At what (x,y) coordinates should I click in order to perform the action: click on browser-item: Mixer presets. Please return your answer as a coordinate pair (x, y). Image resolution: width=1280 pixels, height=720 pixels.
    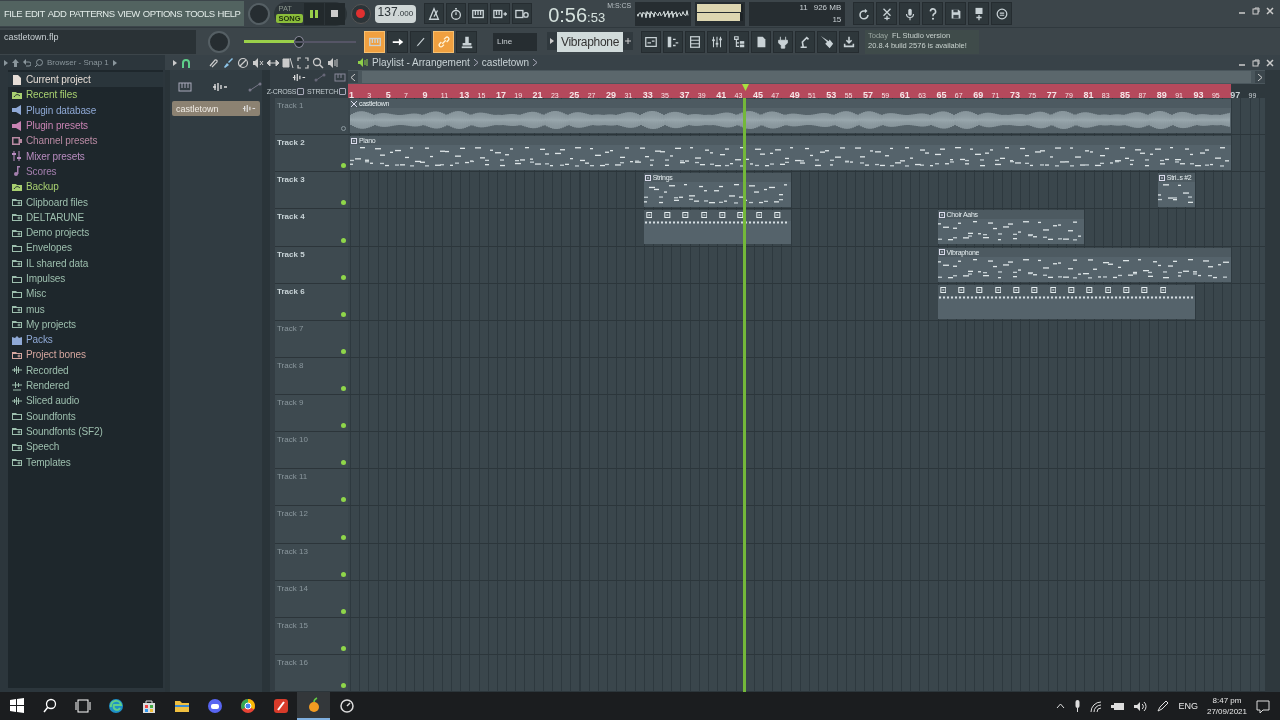
    Looking at the image, I should click on (85, 156).